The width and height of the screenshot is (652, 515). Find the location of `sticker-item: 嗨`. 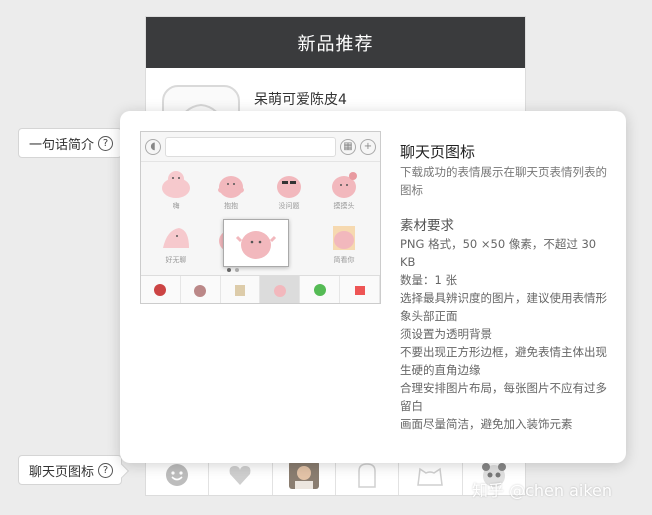

sticker-item: 嗨 is located at coordinates (176, 189).